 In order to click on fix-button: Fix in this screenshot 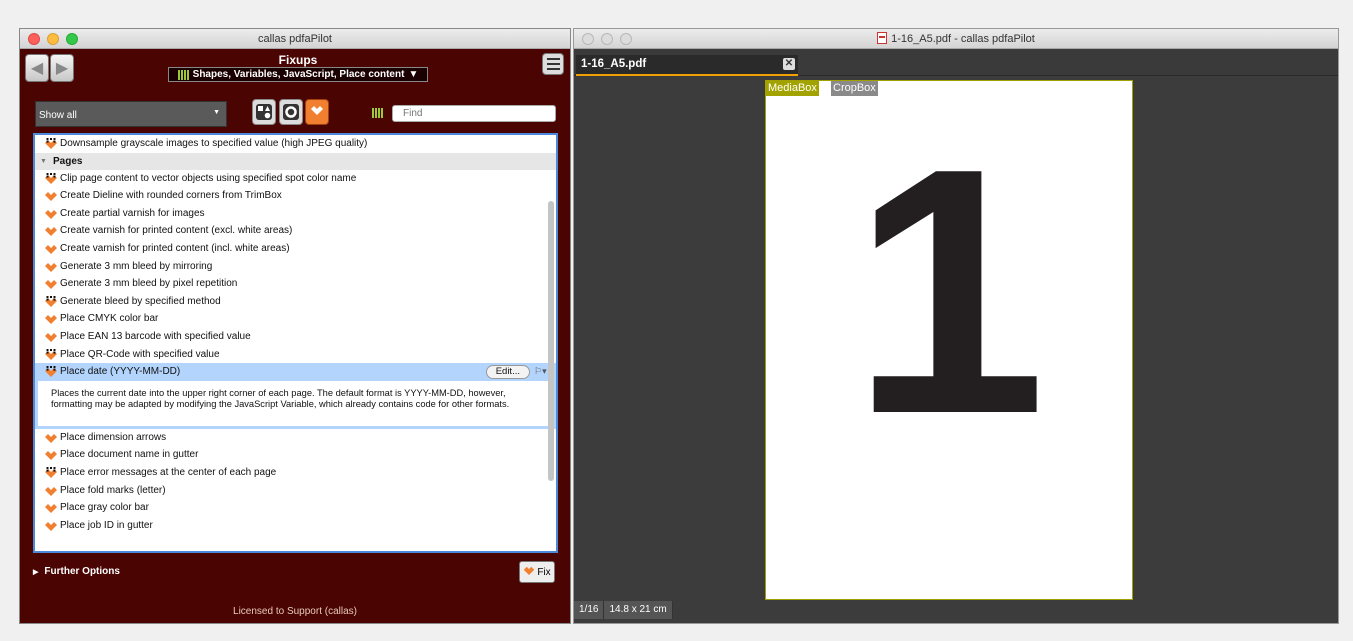, I will do `click(537, 572)`.